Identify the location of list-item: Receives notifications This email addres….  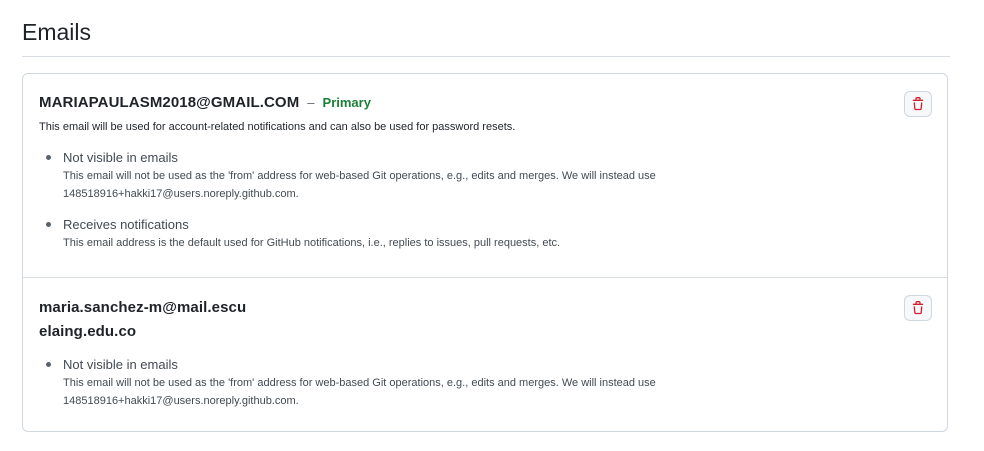
(376, 234).